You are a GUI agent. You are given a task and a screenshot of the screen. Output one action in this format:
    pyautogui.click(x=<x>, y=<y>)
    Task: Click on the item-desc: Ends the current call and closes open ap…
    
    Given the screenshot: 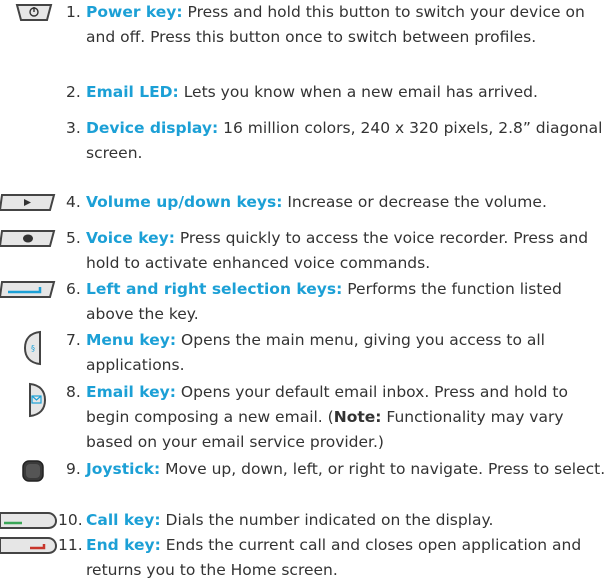 What is the action you would take?
    pyautogui.click(x=334, y=557)
    